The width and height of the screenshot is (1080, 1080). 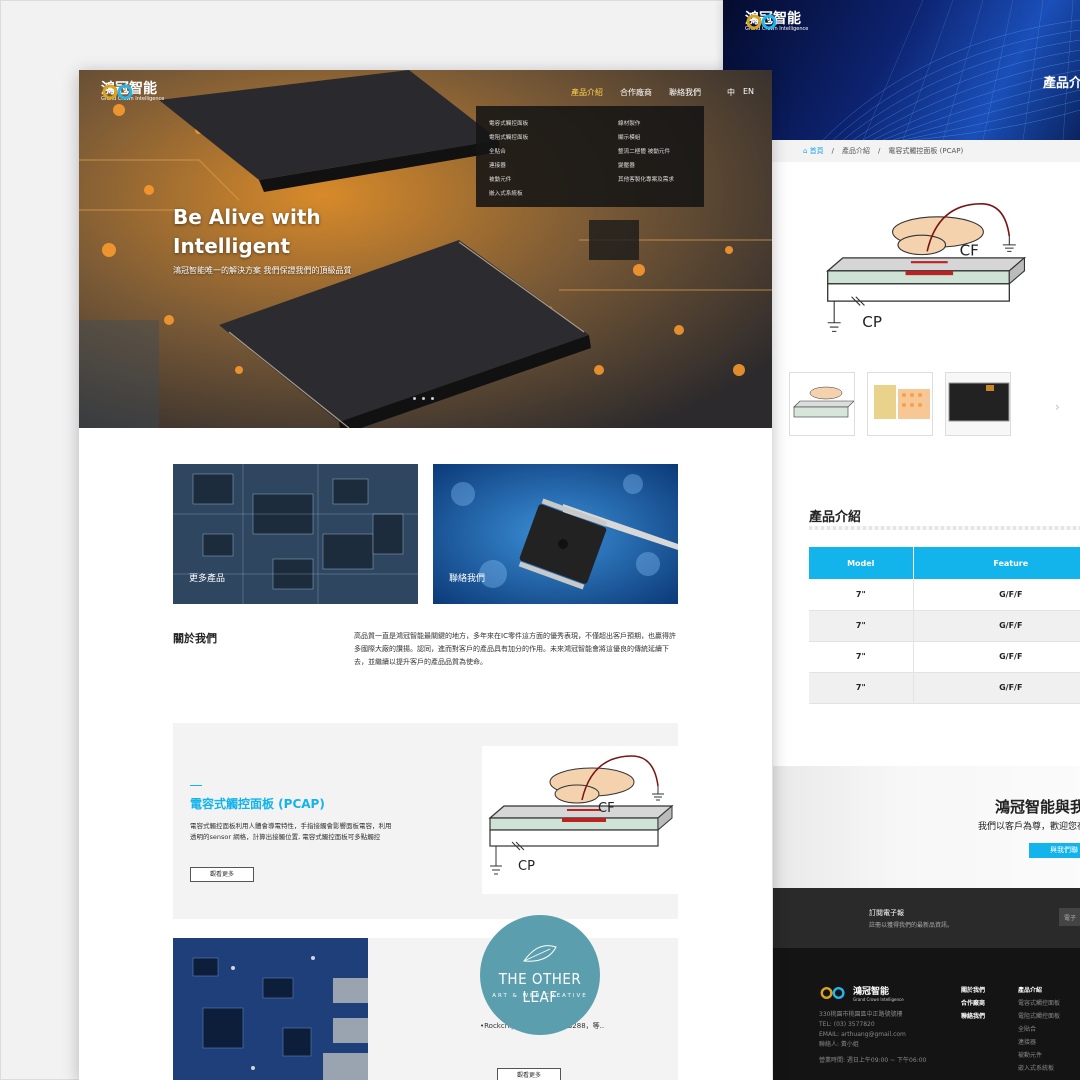 I want to click on embedded-board-image, so click(x=270, y=1009).